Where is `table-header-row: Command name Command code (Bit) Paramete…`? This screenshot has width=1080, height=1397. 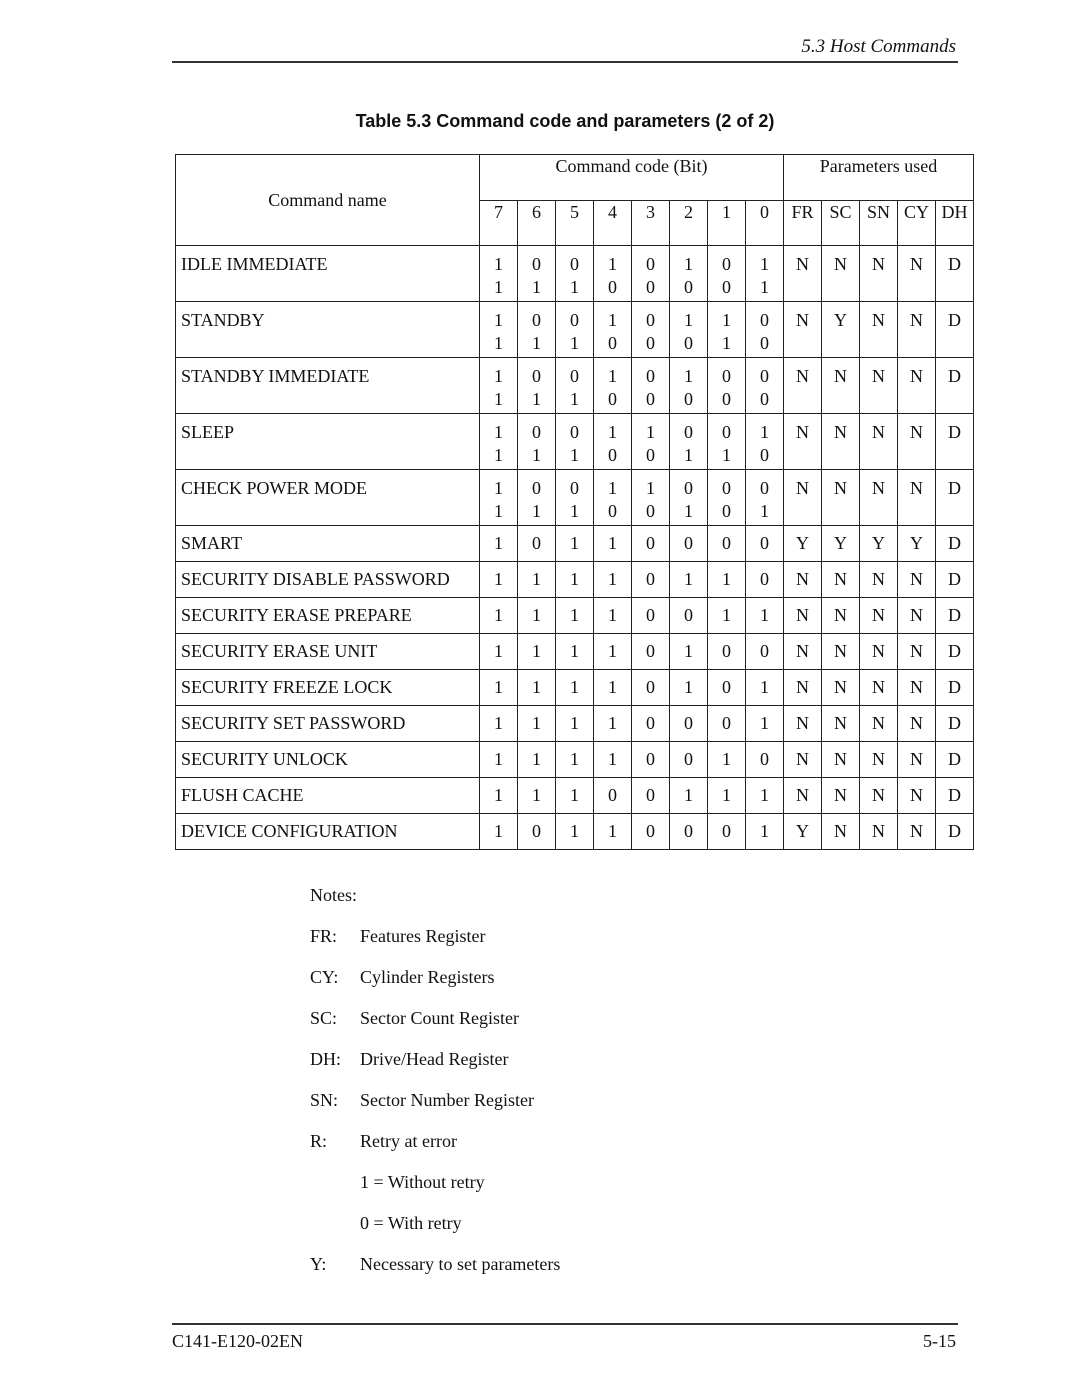 table-header-row: Command name Command code (Bit) Paramete… is located at coordinates (574, 200).